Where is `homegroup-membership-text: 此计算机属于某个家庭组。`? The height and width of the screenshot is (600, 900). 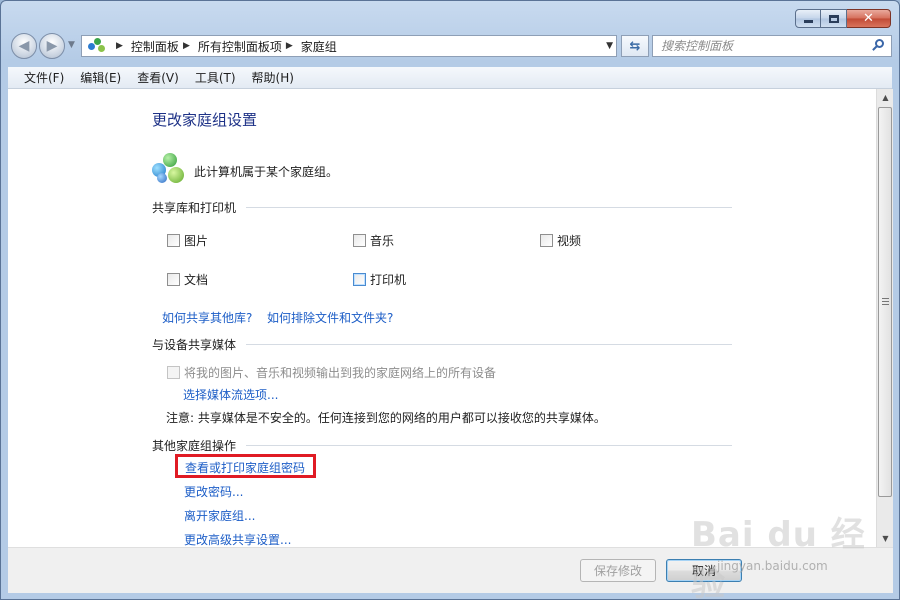
homegroup-membership-text: 此计算机属于某个家庭组。 is located at coordinates (266, 171).